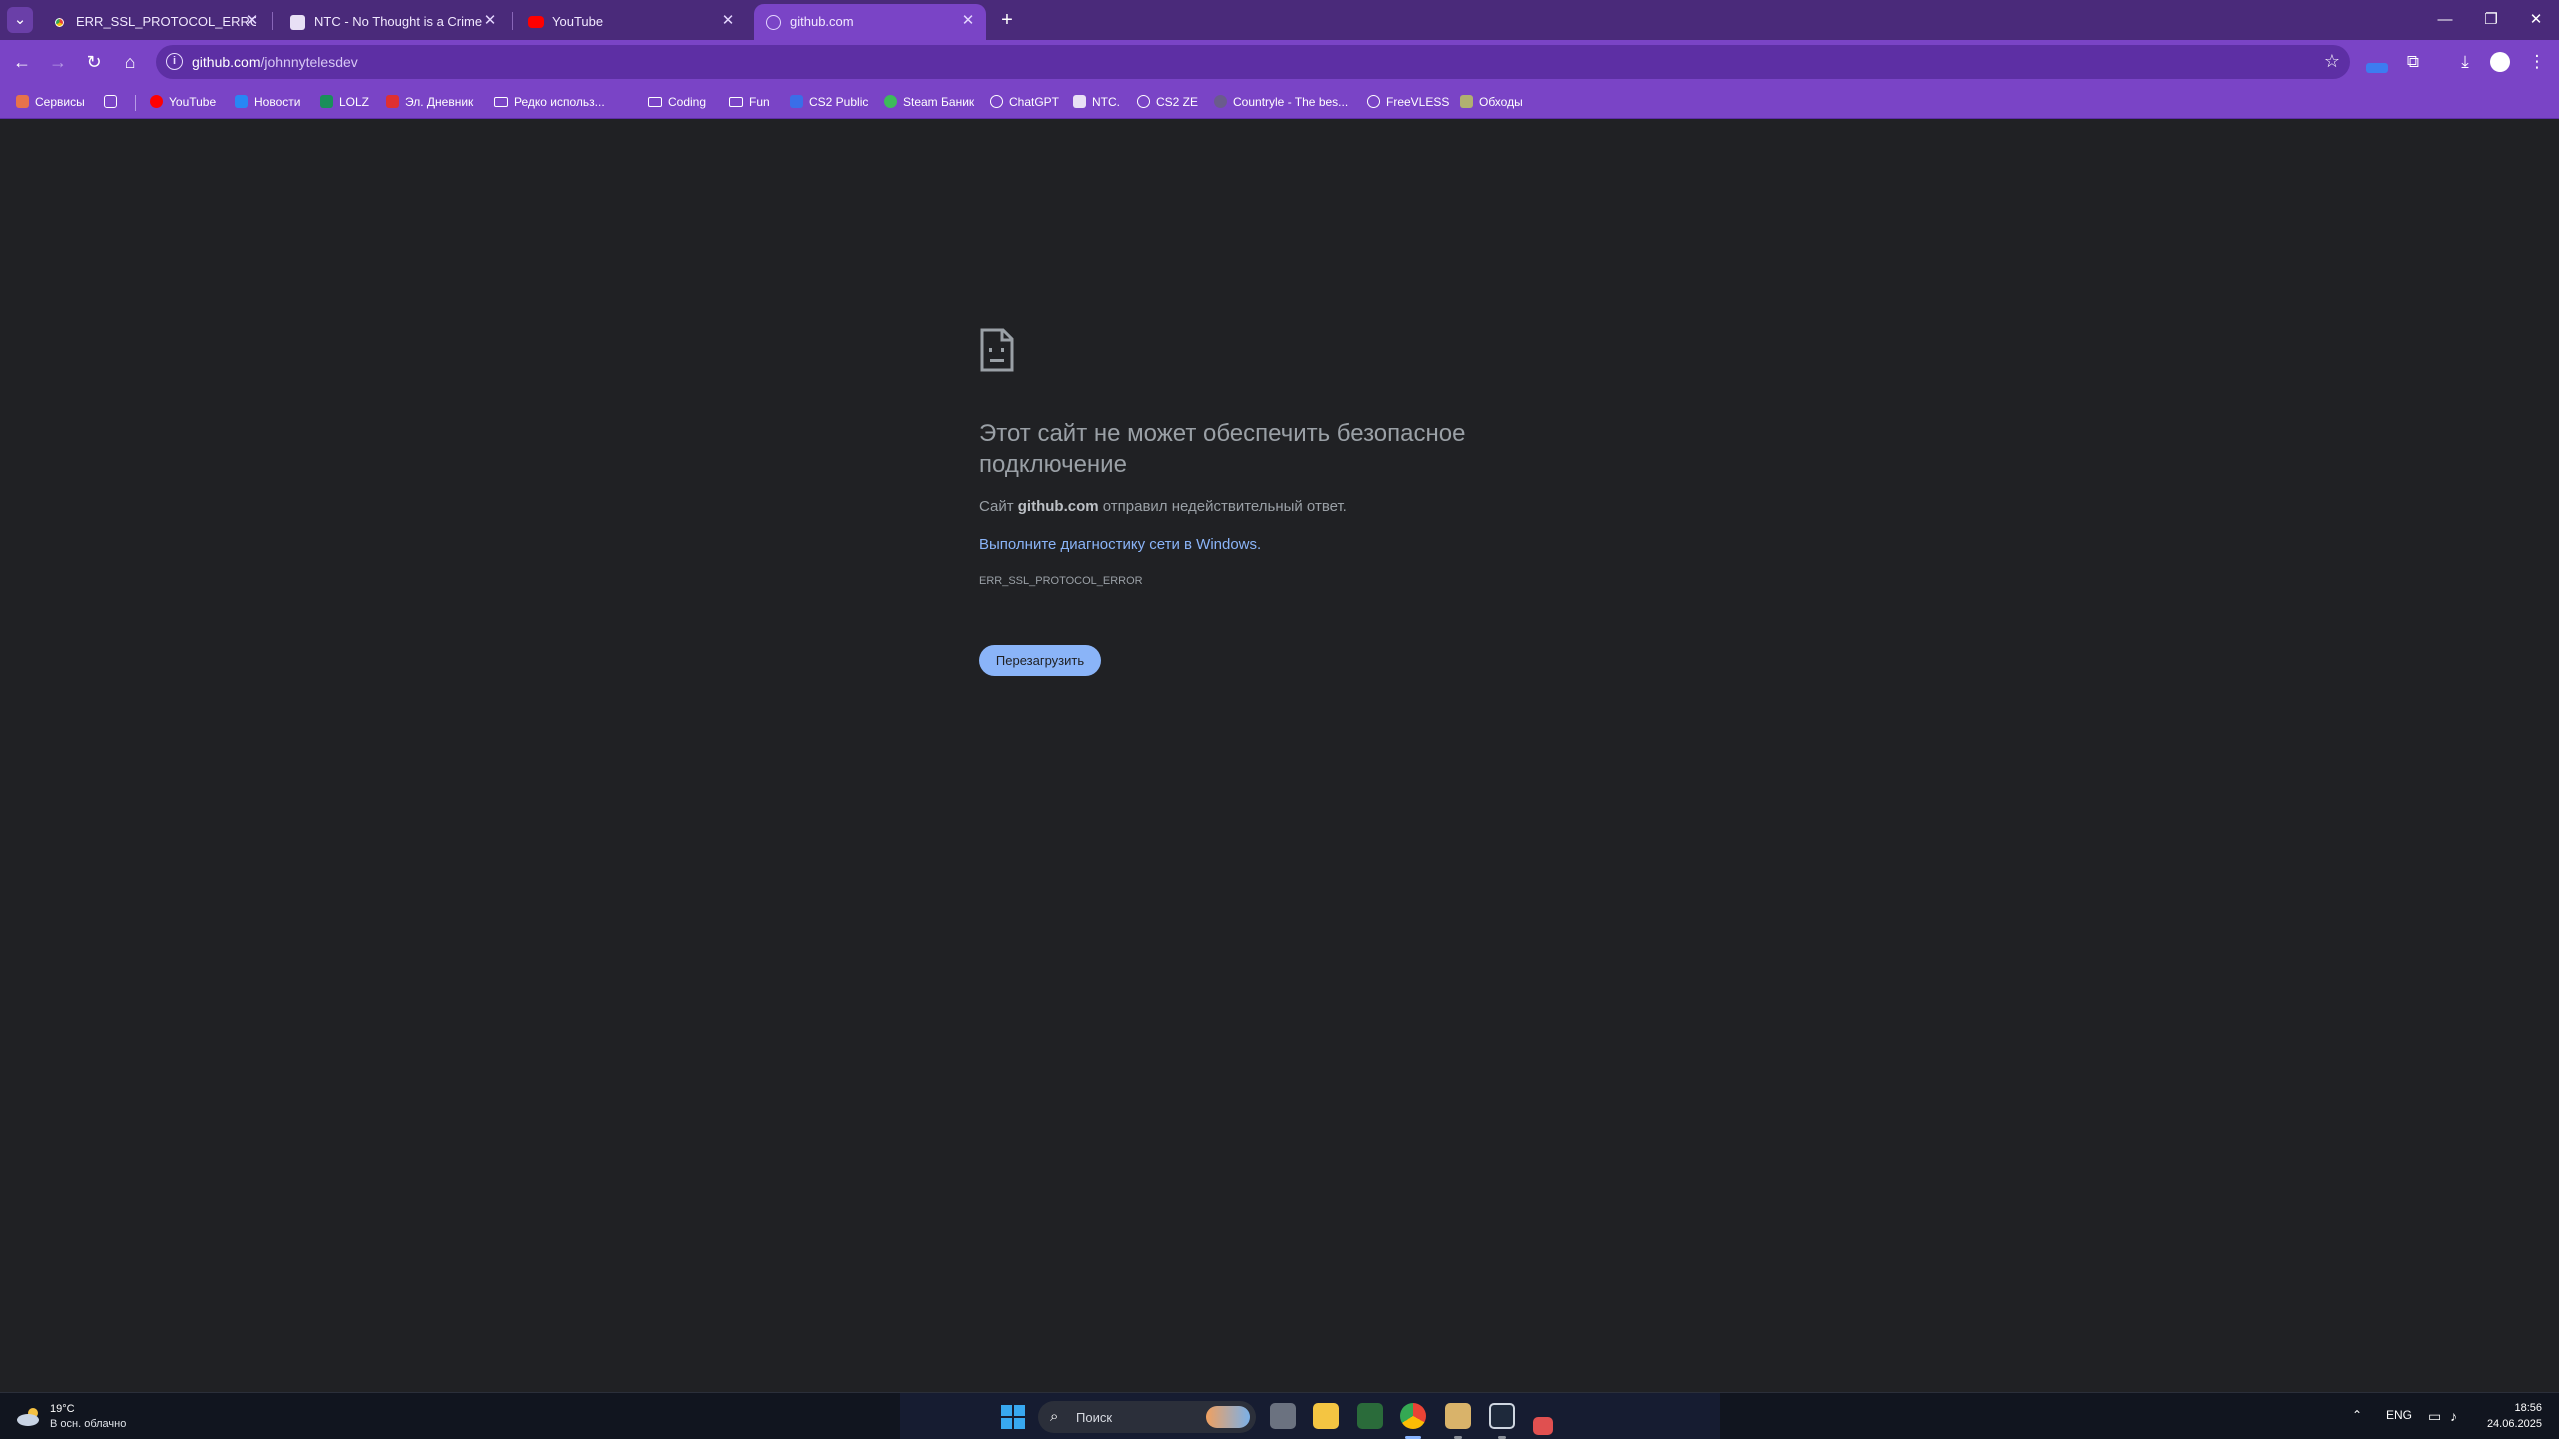  I want to click on bookmark-label: Coding, so click(687, 102).